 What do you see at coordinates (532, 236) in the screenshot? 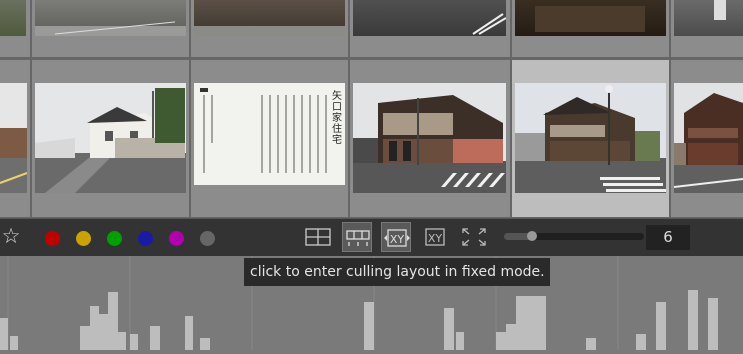
I see `zoom-slider-handle` at bounding box center [532, 236].